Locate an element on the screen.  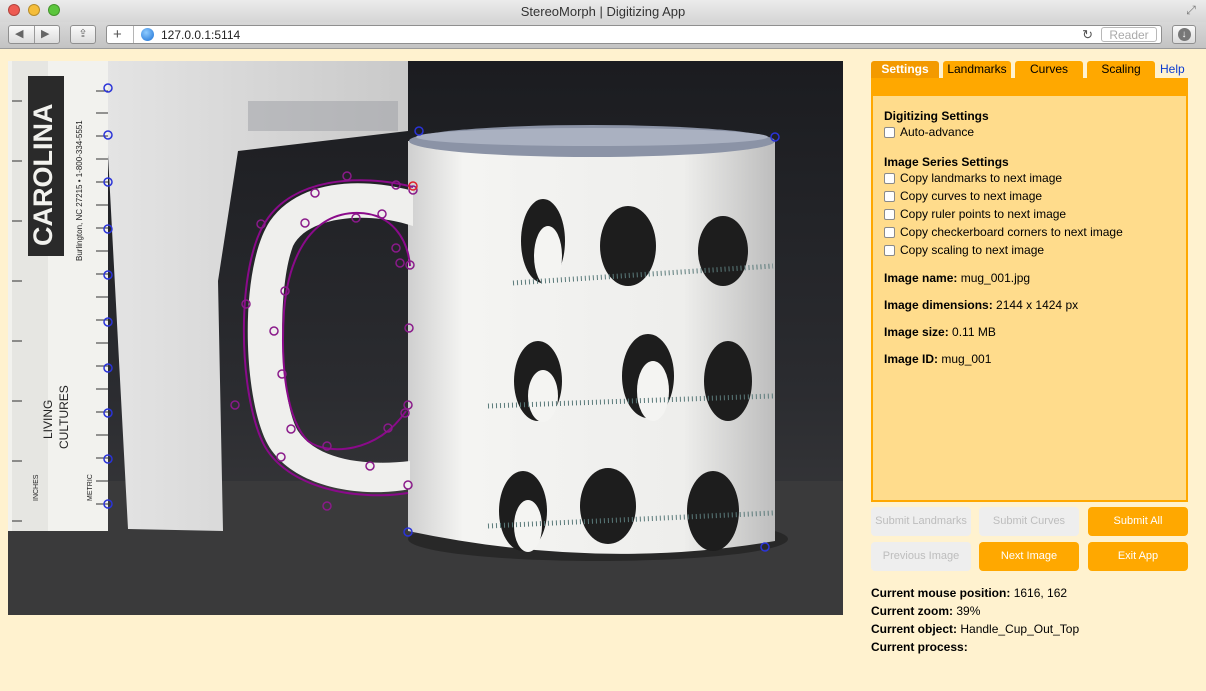
next-image-button: Next Image is located at coordinates (1029, 556).